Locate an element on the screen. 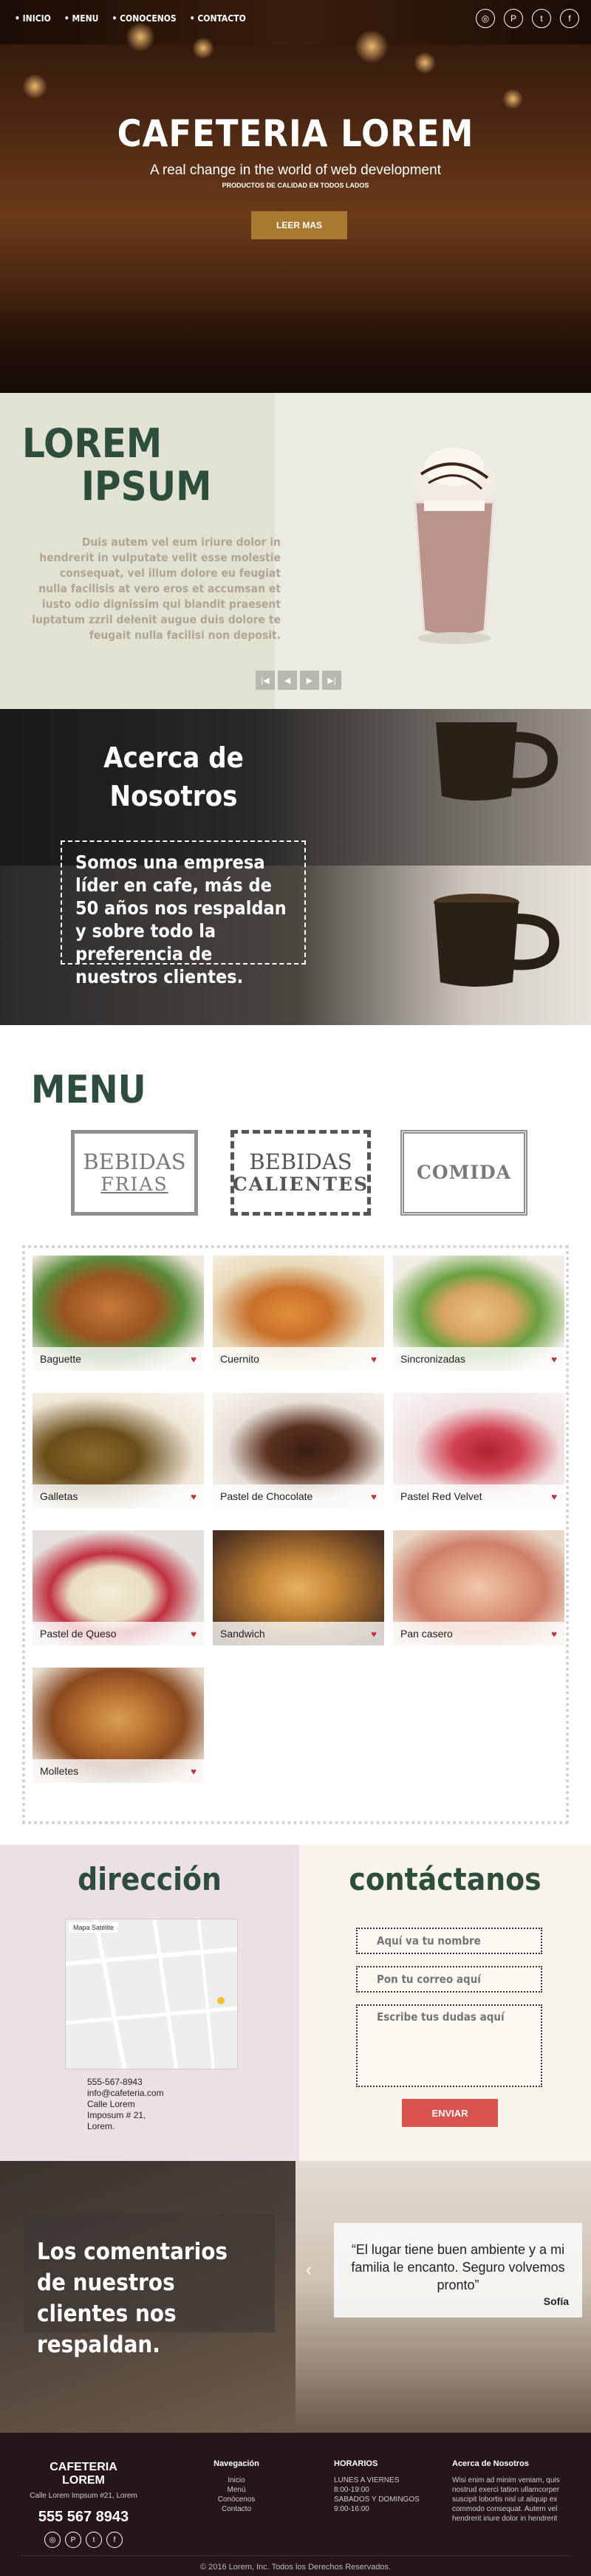  menu-item-cuernito: Cuernito ♥ is located at coordinates (298, 1313).